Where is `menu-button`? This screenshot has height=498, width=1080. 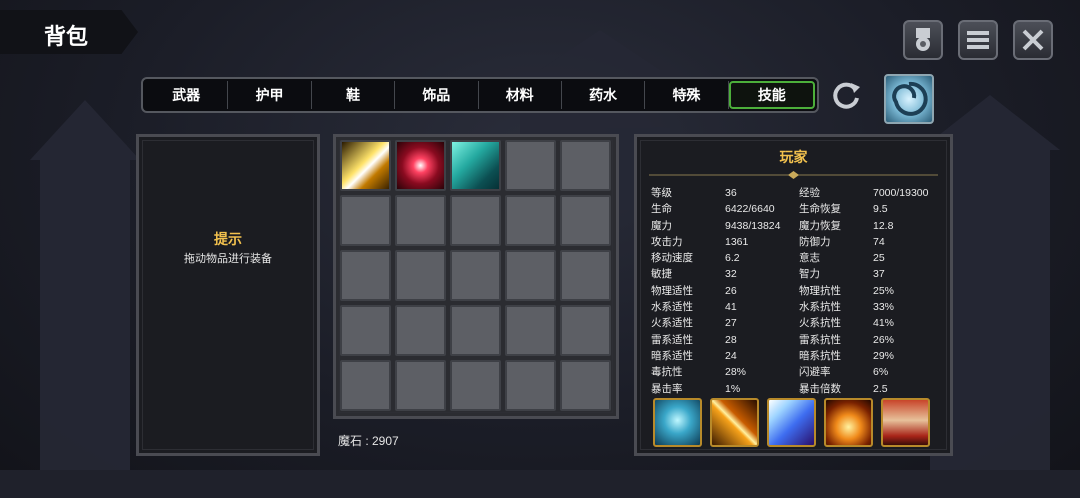 menu-button is located at coordinates (978, 40).